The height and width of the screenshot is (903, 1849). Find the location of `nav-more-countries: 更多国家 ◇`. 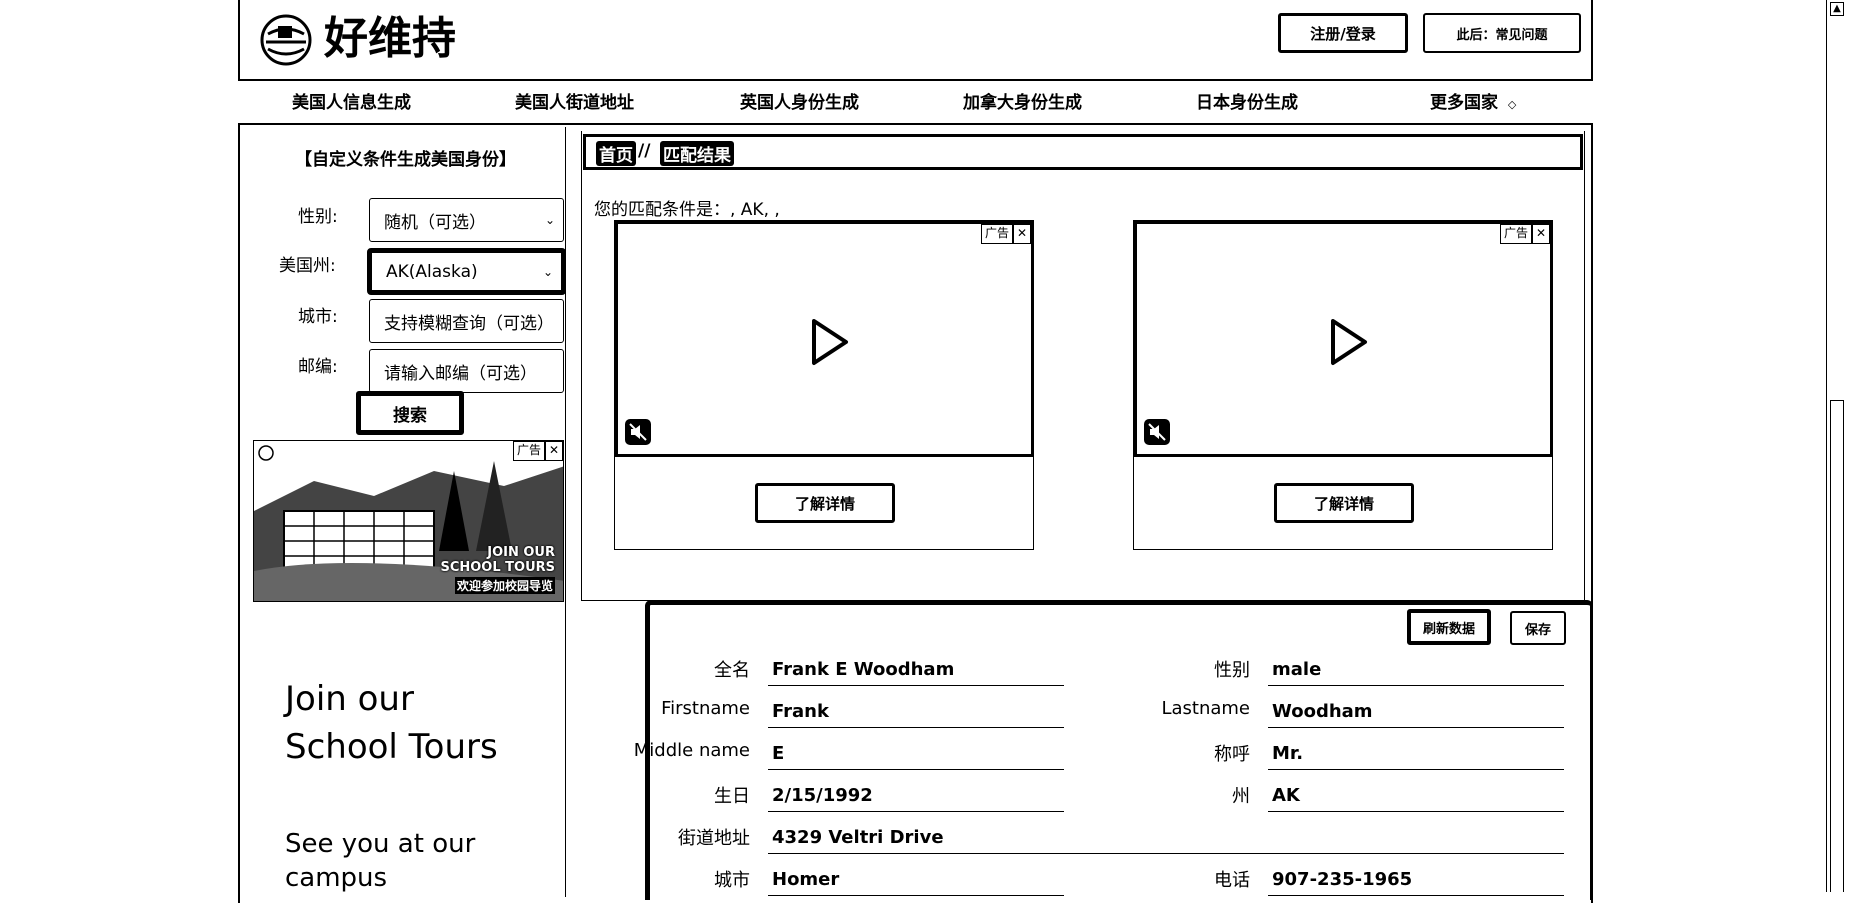

nav-more-countries: 更多国家 ◇ is located at coordinates (1473, 100).